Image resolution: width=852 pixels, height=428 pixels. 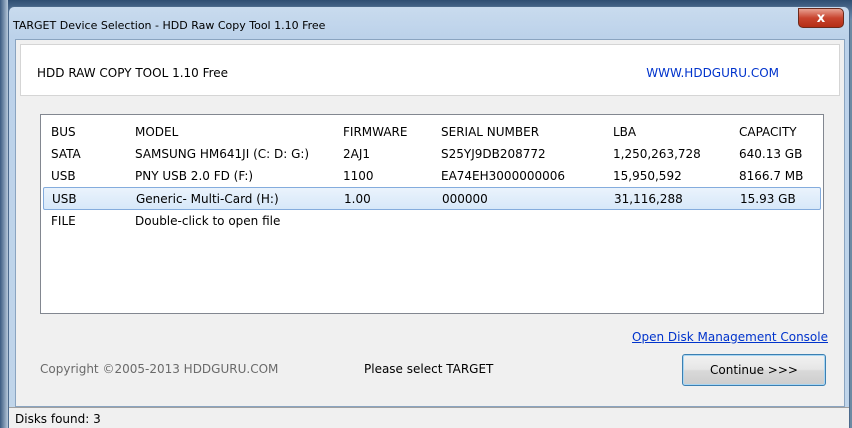 I want to click on column-header-bus: BUS, so click(x=63, y=132).